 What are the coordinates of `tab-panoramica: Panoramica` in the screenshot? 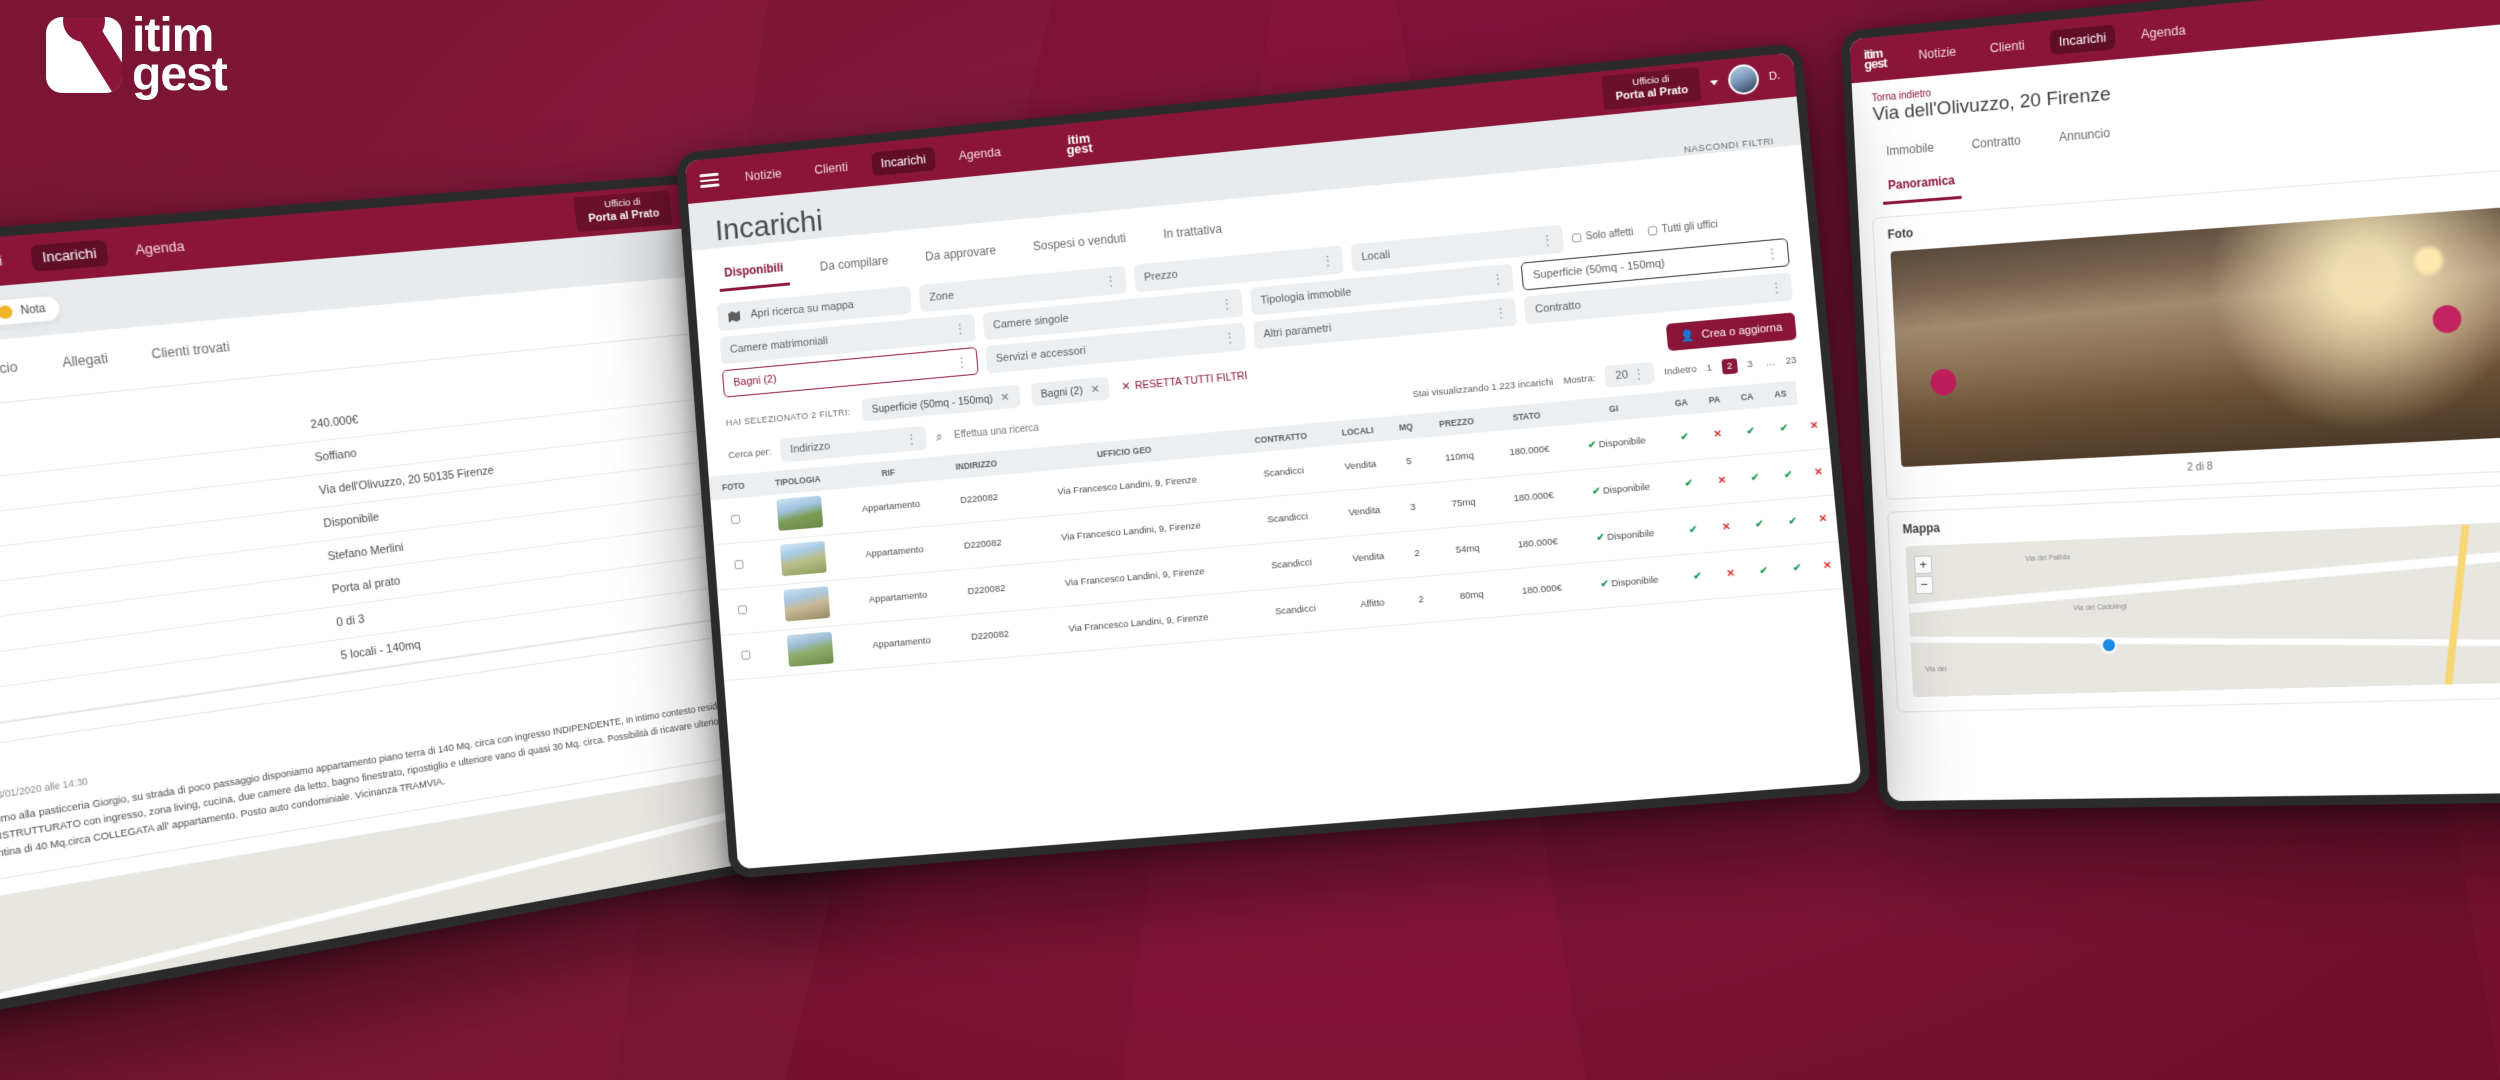 It's located at (1921, 184).